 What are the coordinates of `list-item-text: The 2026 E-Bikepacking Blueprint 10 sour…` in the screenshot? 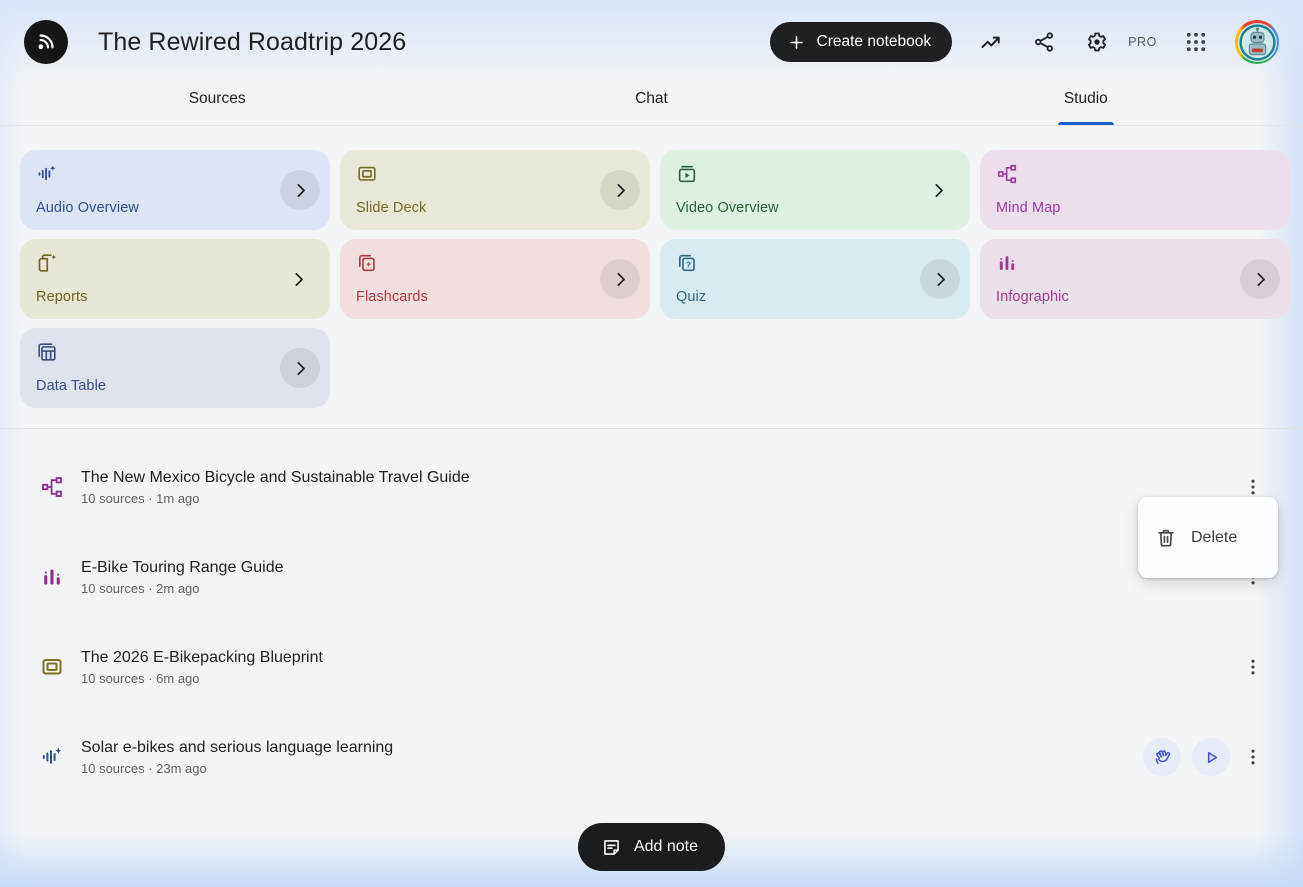 It's located at (202, 667).